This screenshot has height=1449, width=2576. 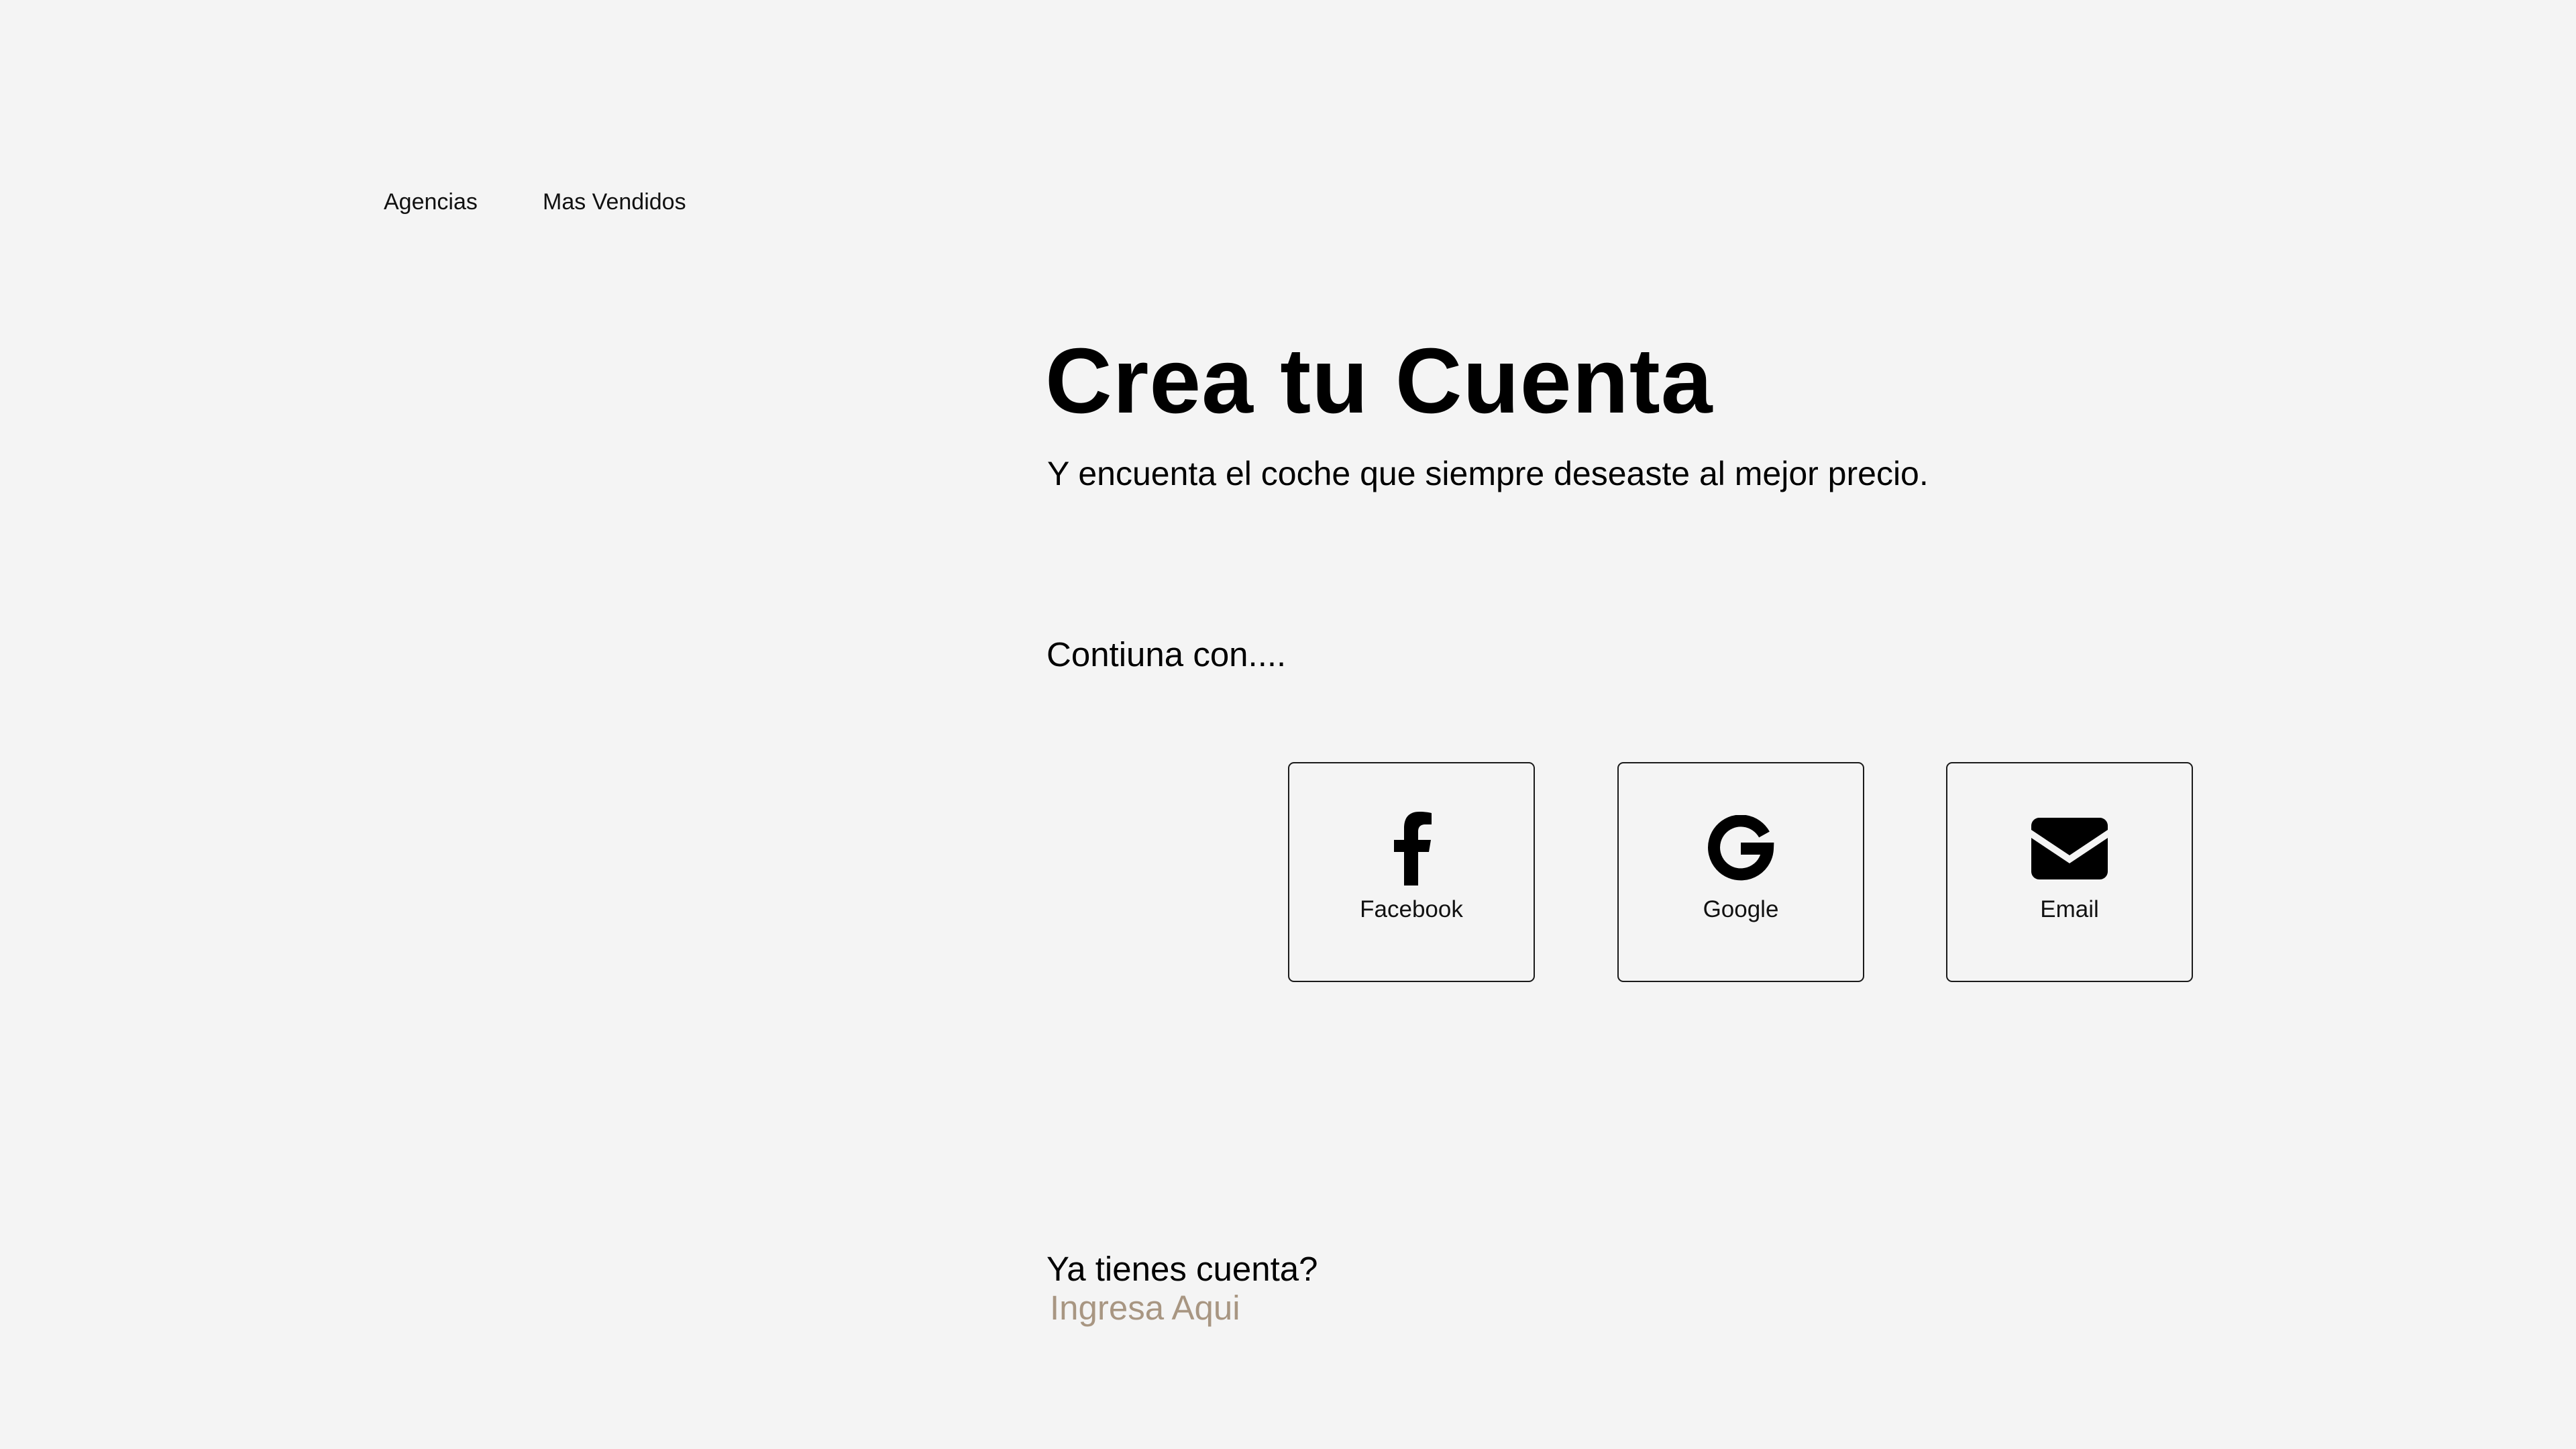 I want to click on email-button-label: Email, so click(x=2069, y=909).